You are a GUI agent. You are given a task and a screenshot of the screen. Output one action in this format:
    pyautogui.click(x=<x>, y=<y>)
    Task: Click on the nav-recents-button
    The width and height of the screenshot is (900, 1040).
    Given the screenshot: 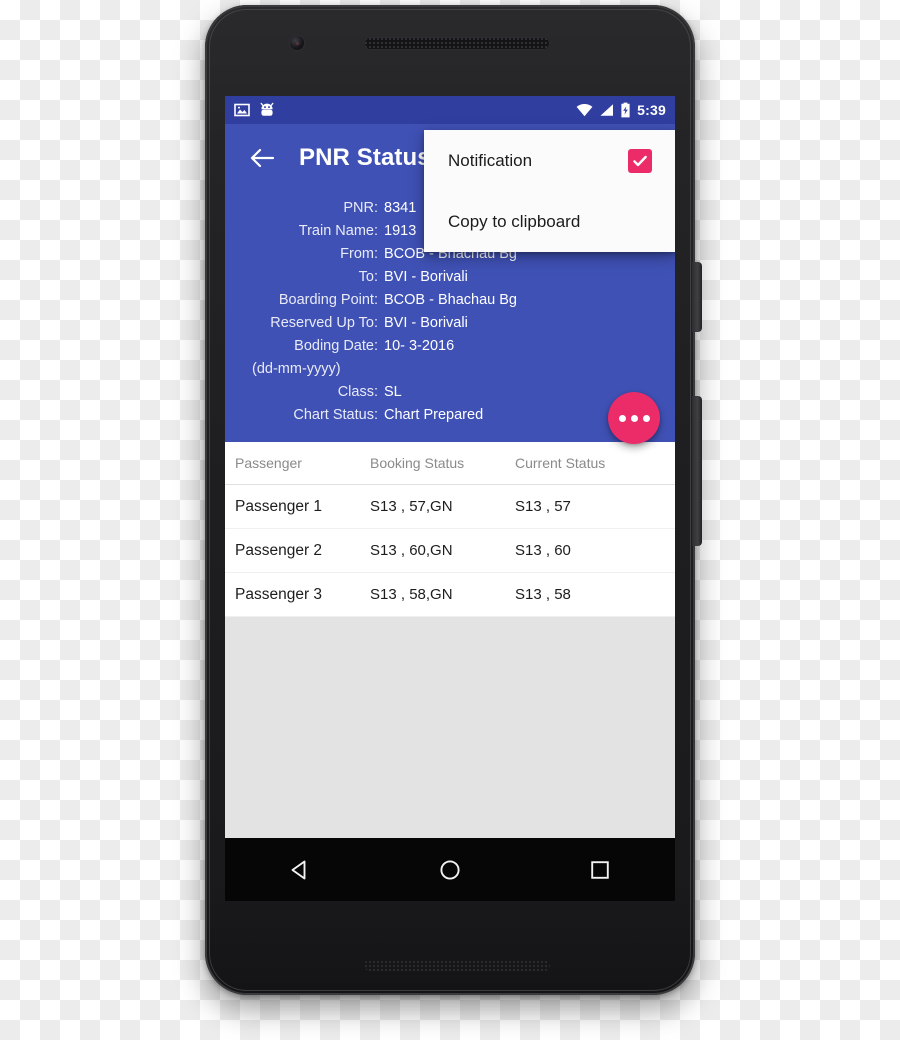 What is the action you would take?
    pyautogui.click(x=600, y=870)
    